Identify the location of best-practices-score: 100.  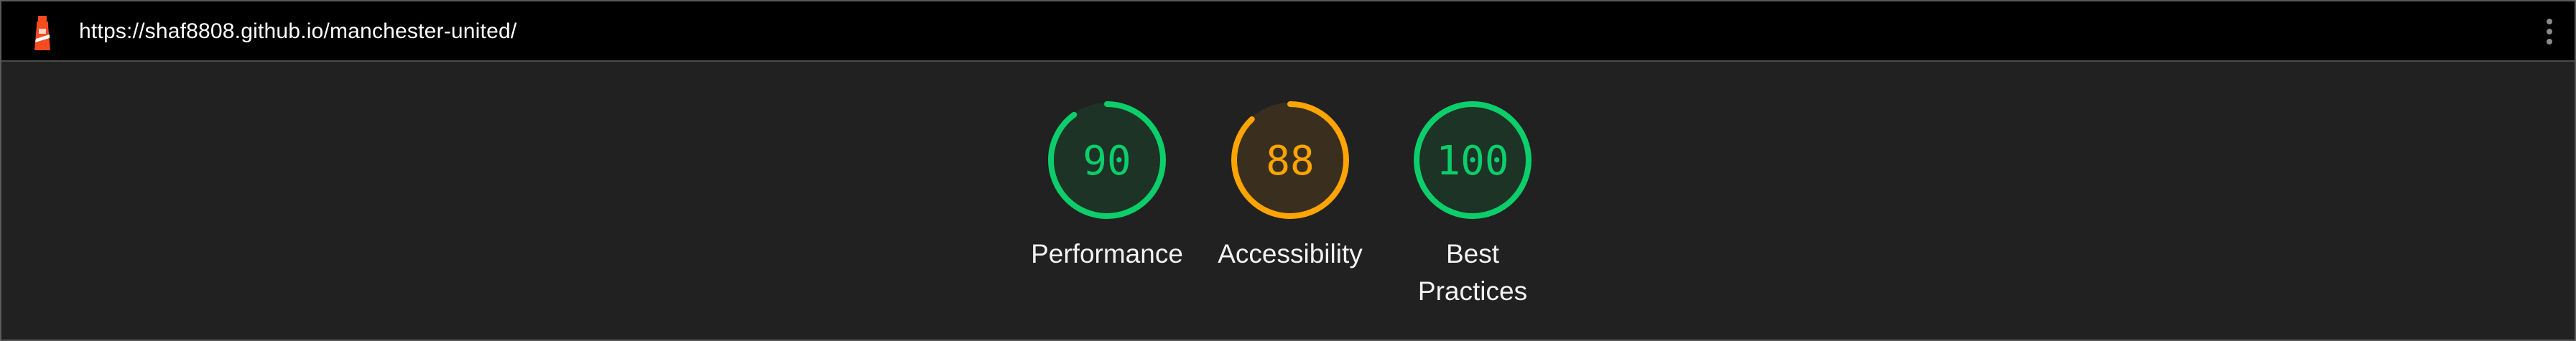
(1472, 161).